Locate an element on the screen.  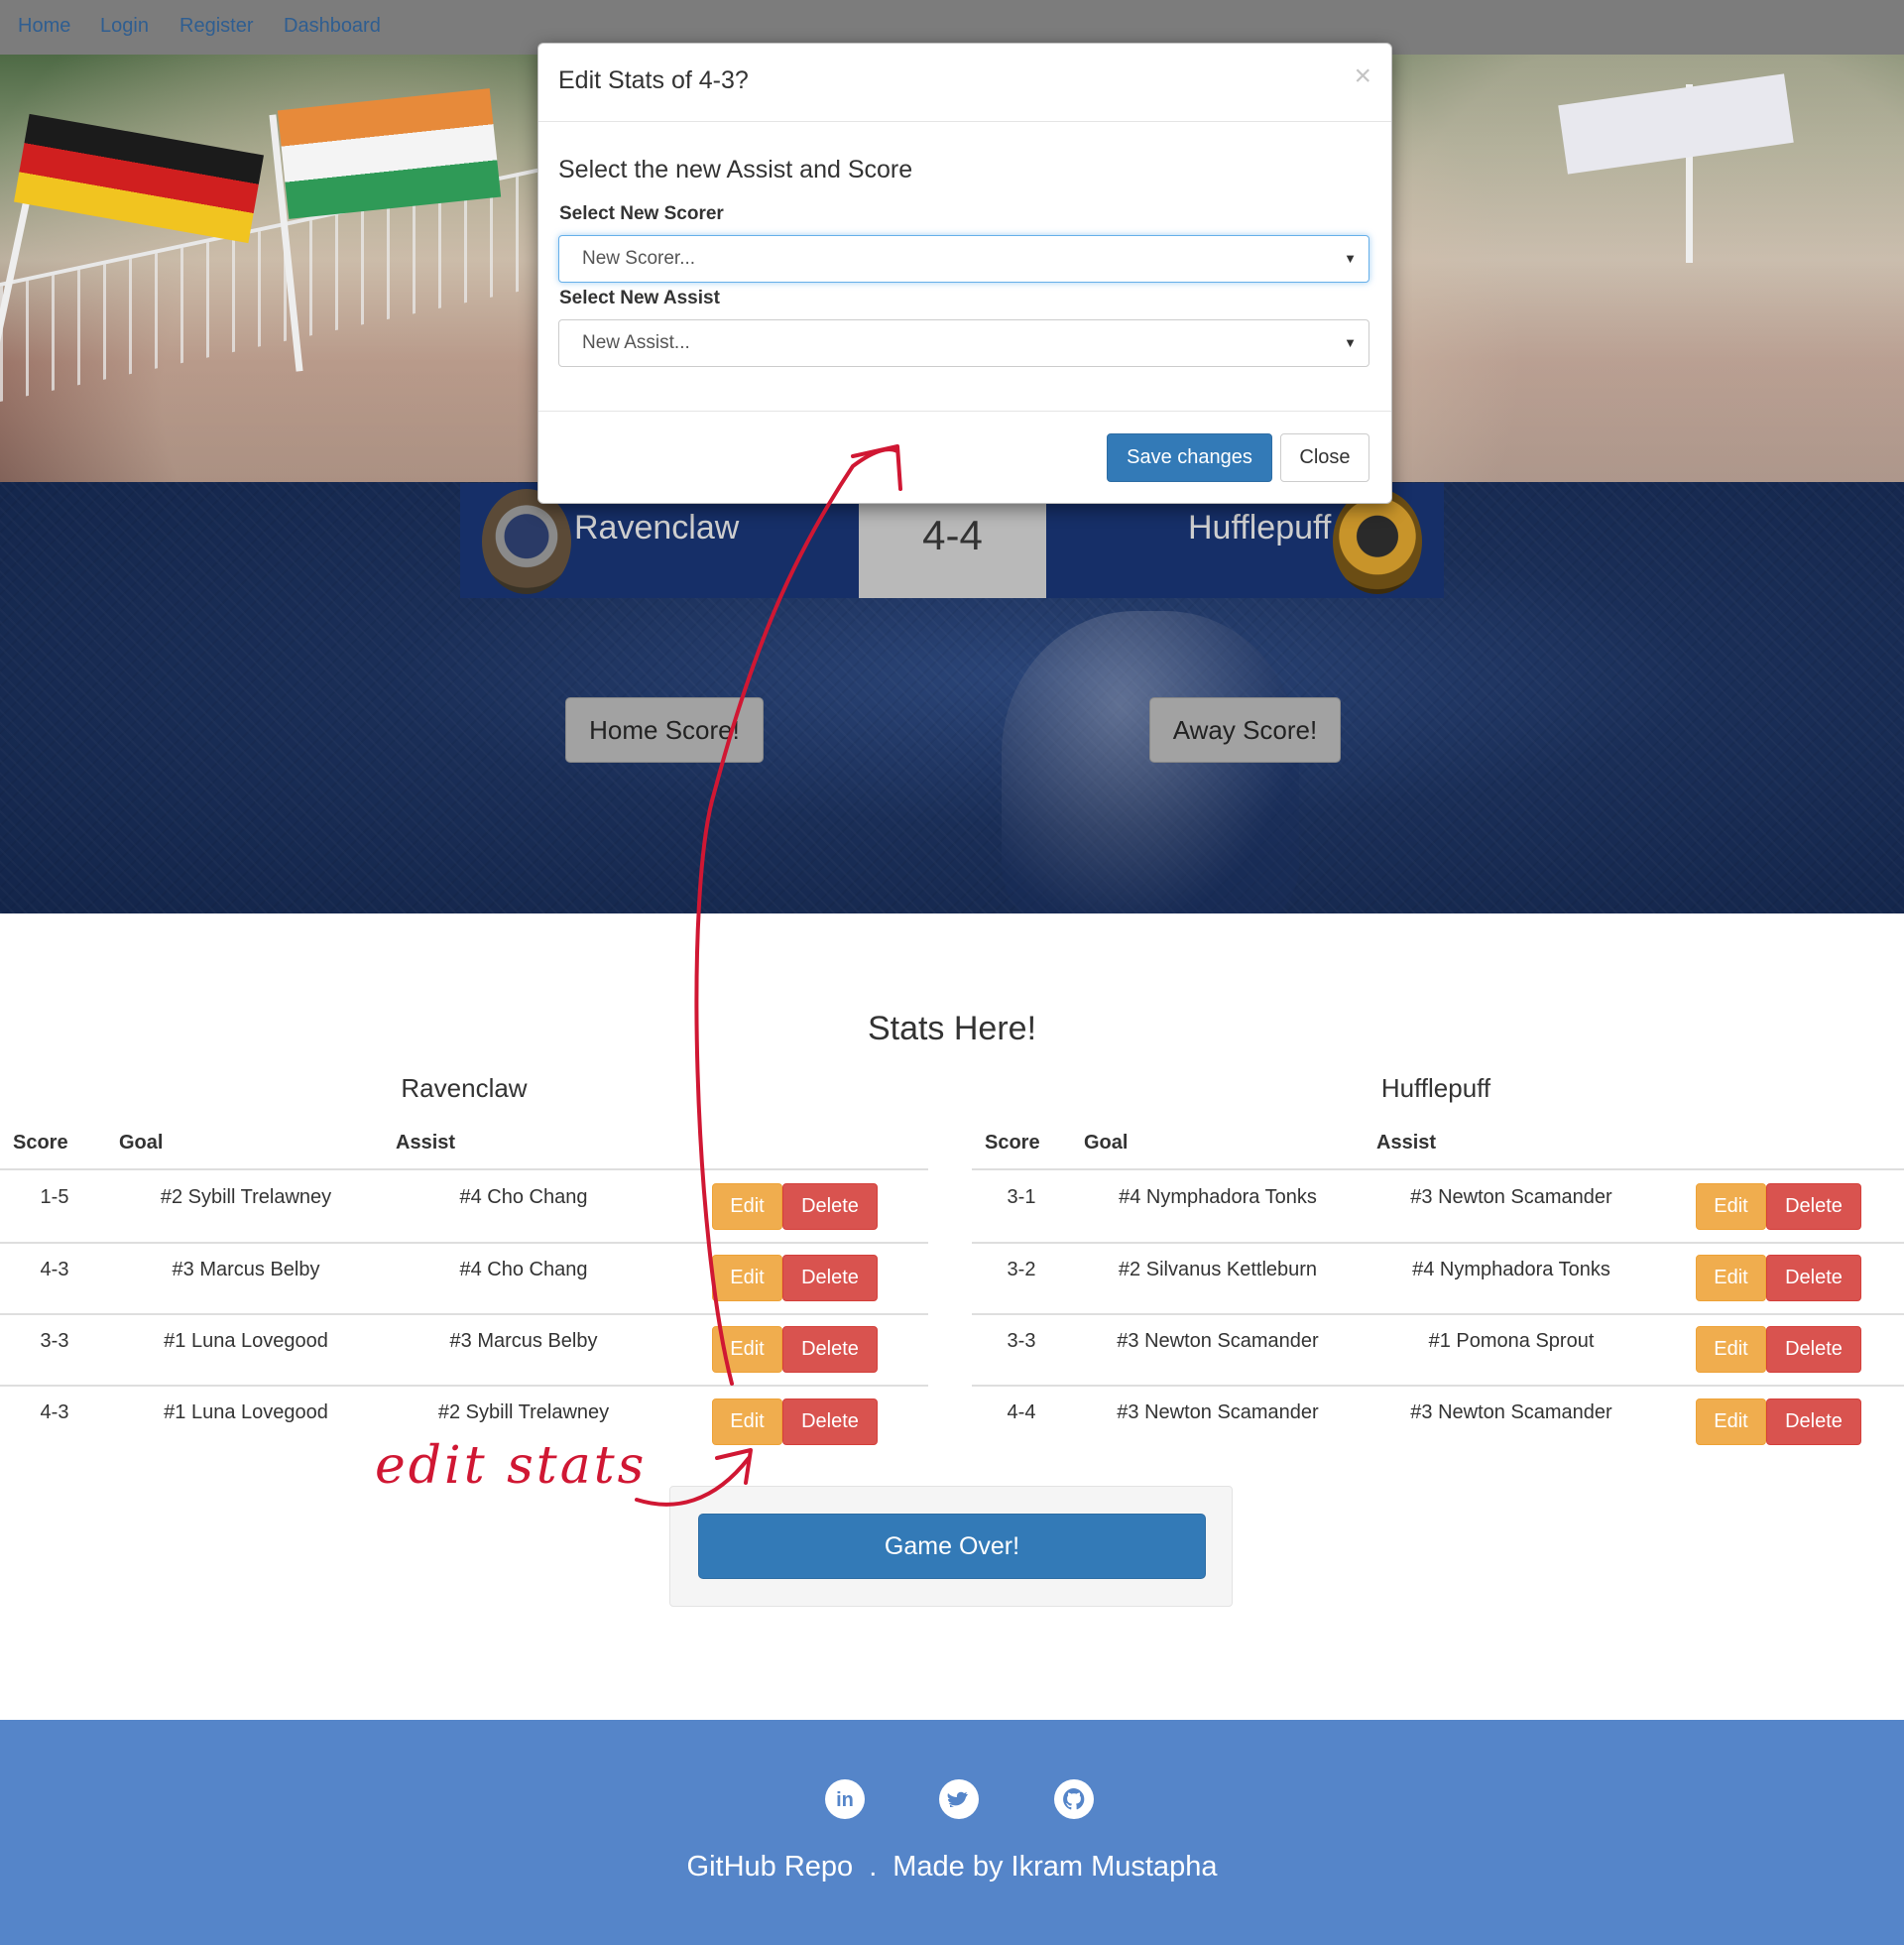
modal-header-divider is located at coordinates (964, 122).